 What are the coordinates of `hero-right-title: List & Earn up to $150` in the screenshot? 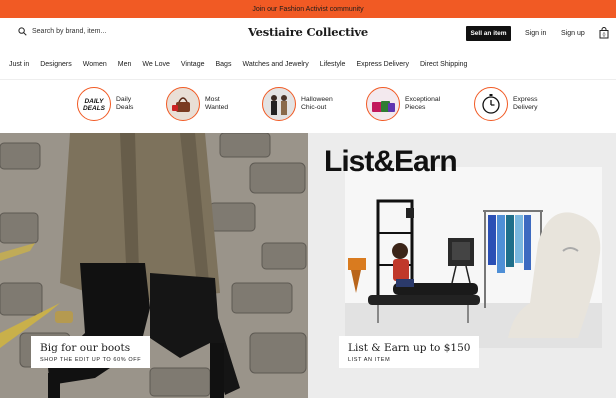 It's located at (409, 348).